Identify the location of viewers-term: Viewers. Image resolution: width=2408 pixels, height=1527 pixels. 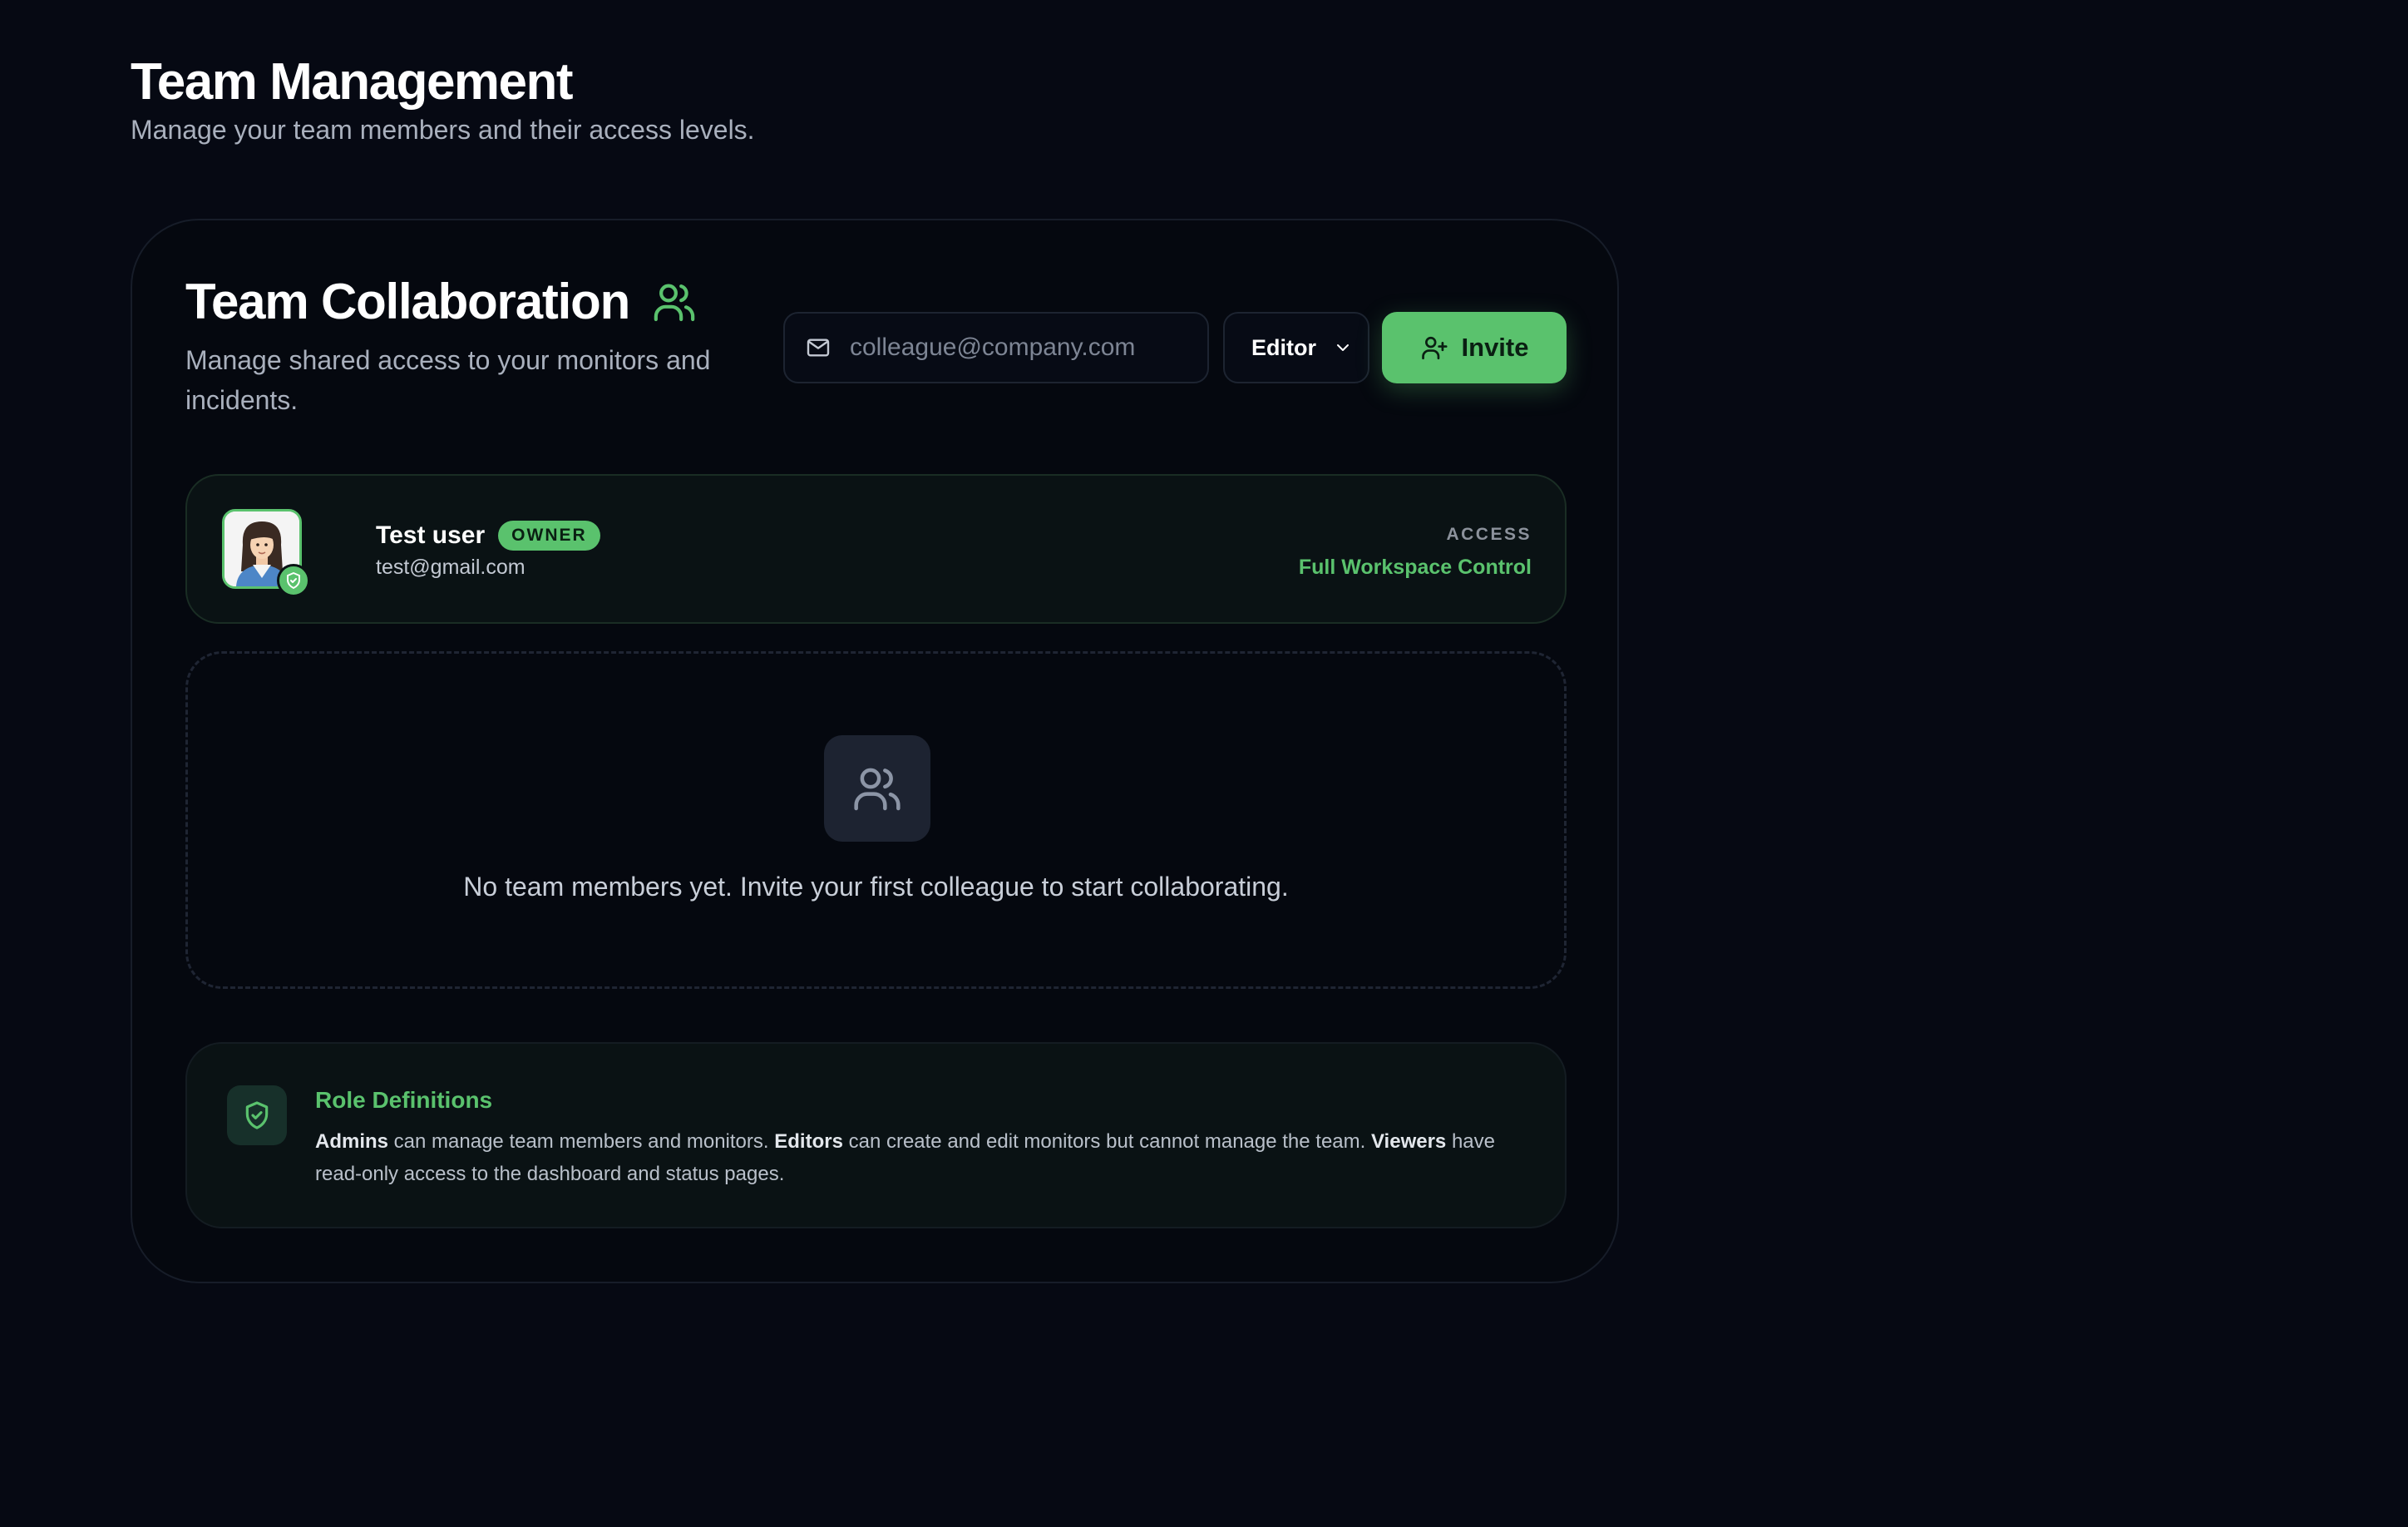
(1409, 1141).